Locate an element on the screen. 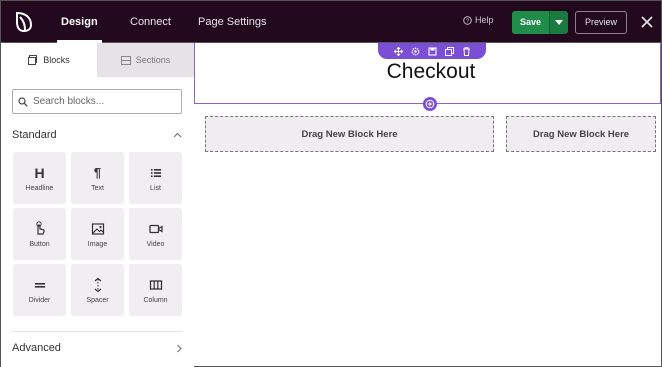  list-icon is located at coordinates (155, 172).